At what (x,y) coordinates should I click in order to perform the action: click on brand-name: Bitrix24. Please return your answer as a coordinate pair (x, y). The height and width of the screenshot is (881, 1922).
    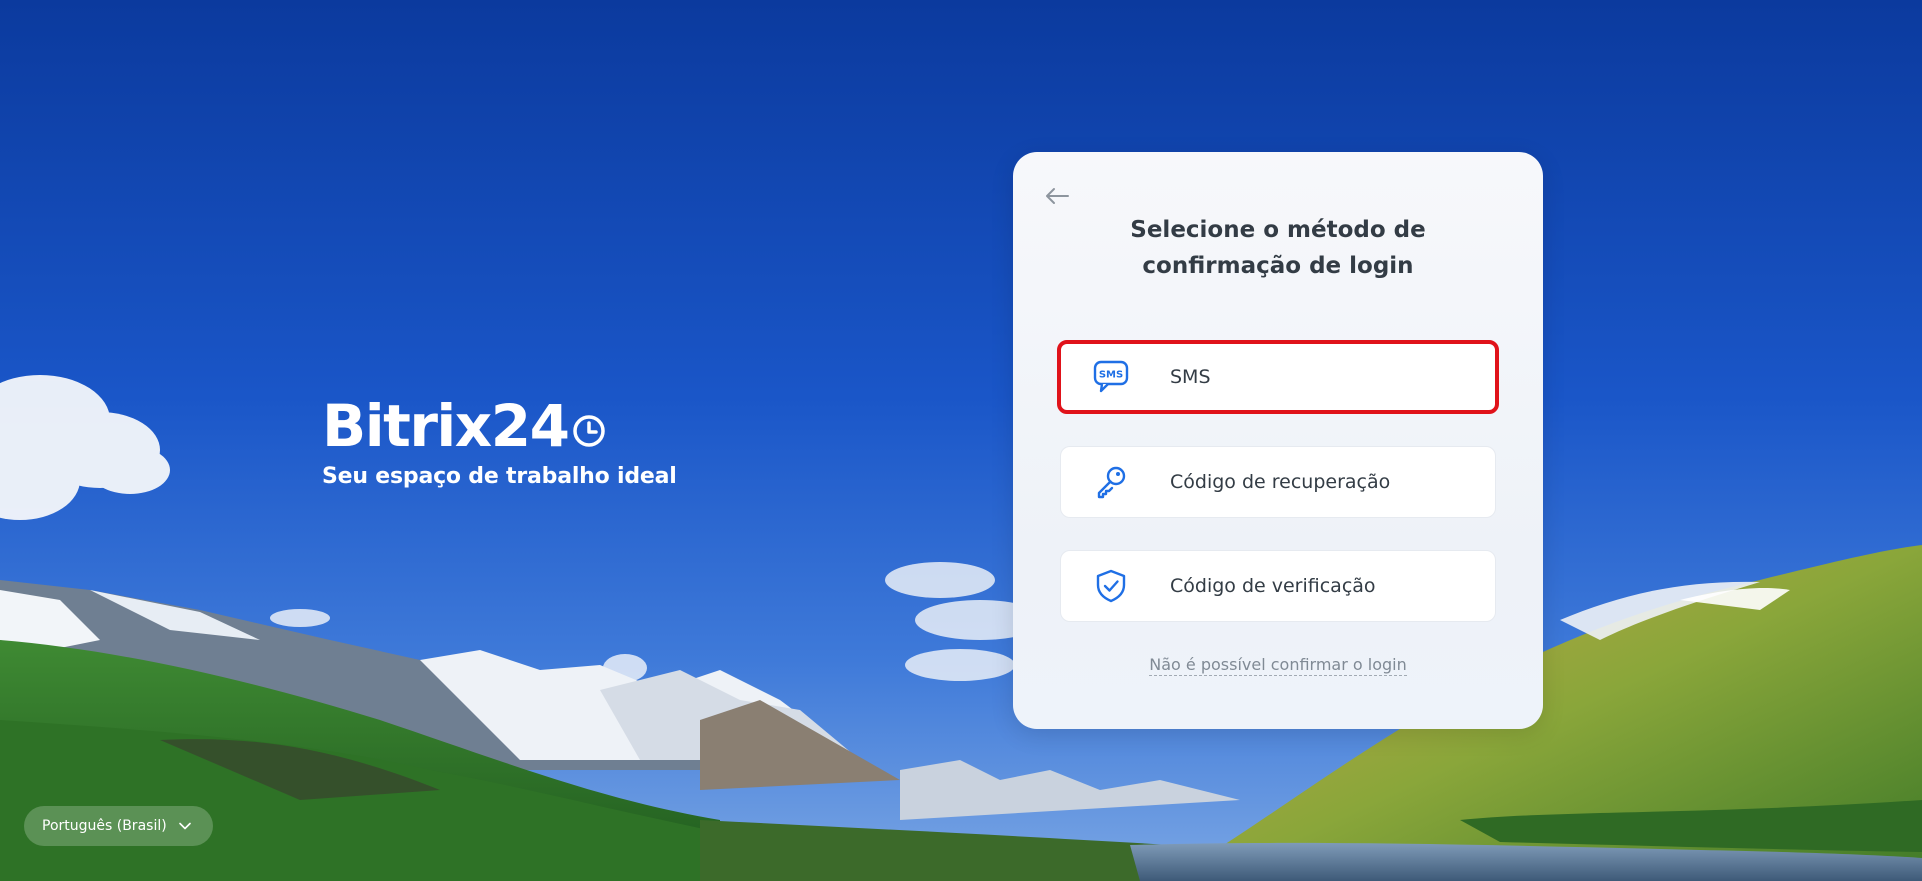
    Looking at the image, I should click on (446, 426).